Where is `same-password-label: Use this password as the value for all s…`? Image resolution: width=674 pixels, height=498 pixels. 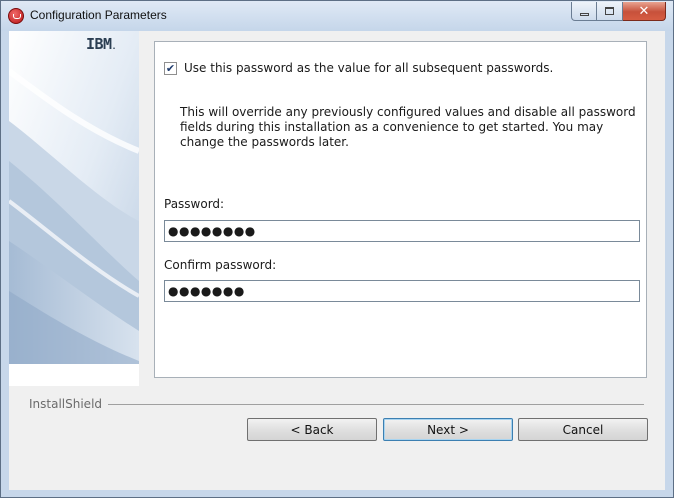
same-password-label: Use this password as the value for all s… is located at coordinates (368, 68).